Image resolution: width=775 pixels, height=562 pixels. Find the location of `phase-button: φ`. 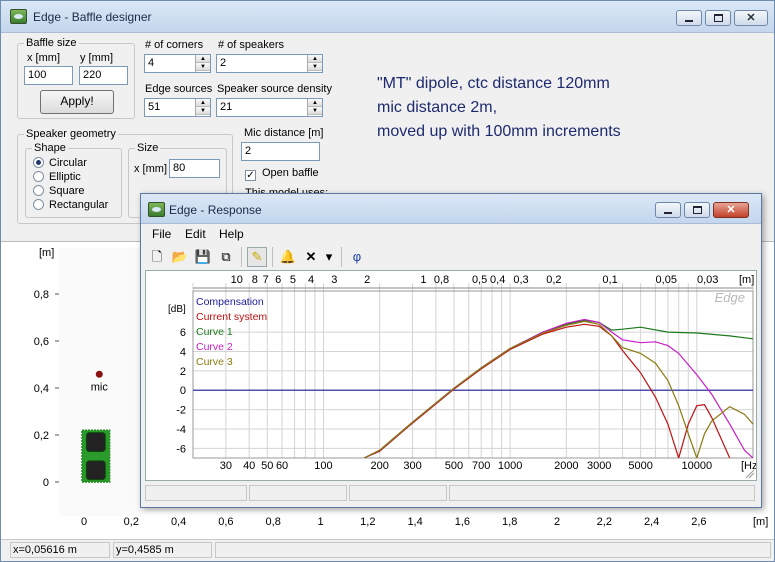

phase-button: φ is located at coordinates (357, 257).